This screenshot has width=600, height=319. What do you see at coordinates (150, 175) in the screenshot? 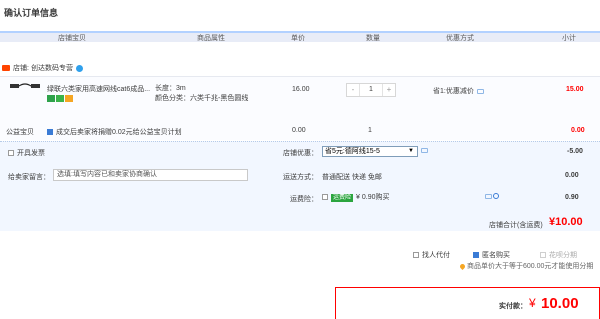
I see `message-input: 选填:填写内容已和卖家协商确认` at bounding box center [150, 175].